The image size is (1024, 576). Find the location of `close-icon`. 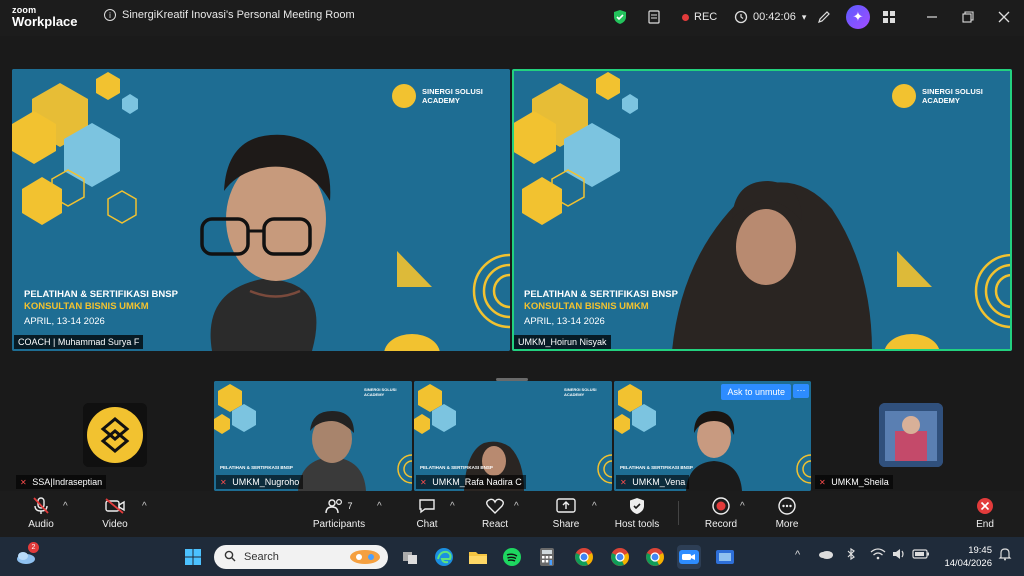

close-icon is located at coordinates (1004, 17).